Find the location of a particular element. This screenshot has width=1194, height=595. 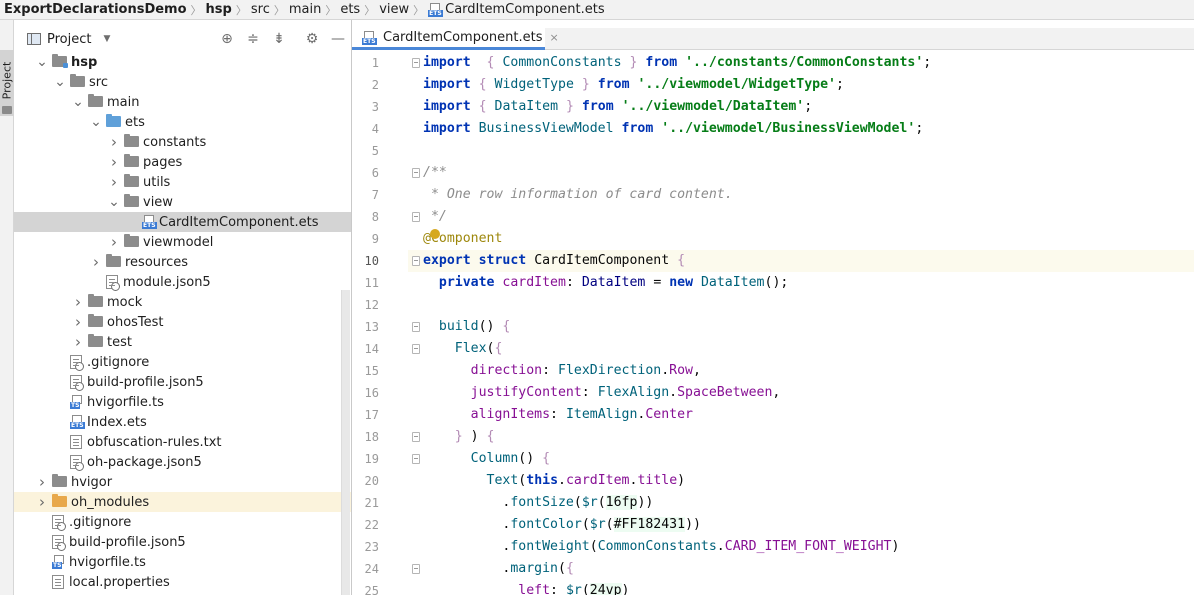

expand-all-icon: ≑ is located at coordinates (253, 39).